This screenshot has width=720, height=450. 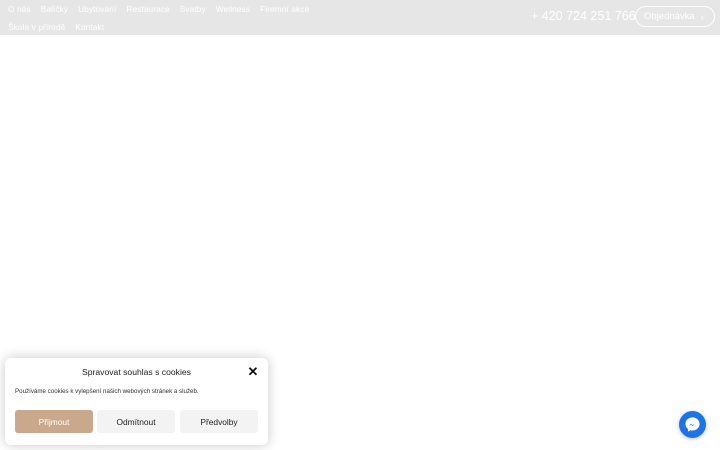 I want to click on nav-item-kontakt: Kontakt, so click(x=89, y=27).